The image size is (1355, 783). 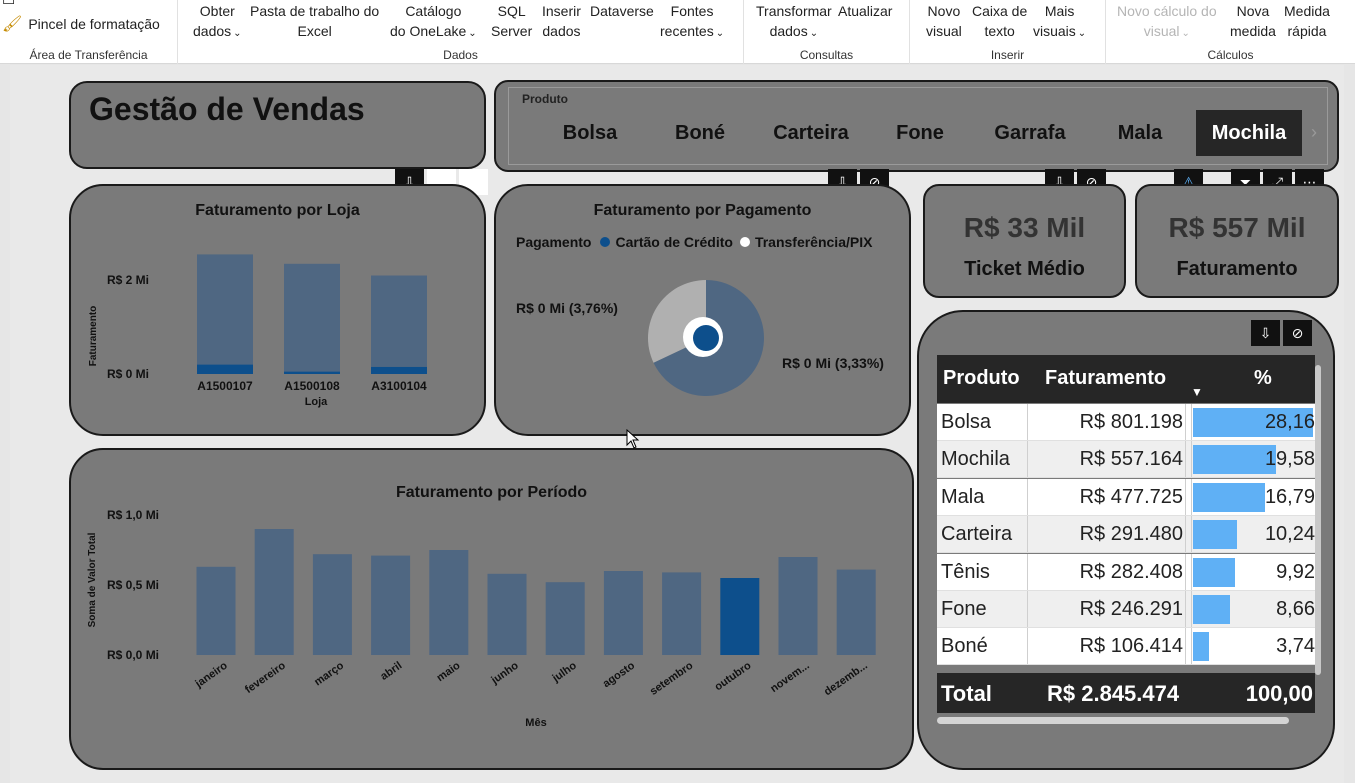 What do you see at coordinates (1030, 133) in the screenshot?
I see `slicer-item-garrafa: Garrafa` at bounding box center [1030, 133].